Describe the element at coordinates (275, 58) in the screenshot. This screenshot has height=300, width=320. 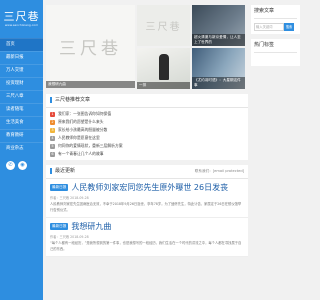
I see `tags-list` at that location.